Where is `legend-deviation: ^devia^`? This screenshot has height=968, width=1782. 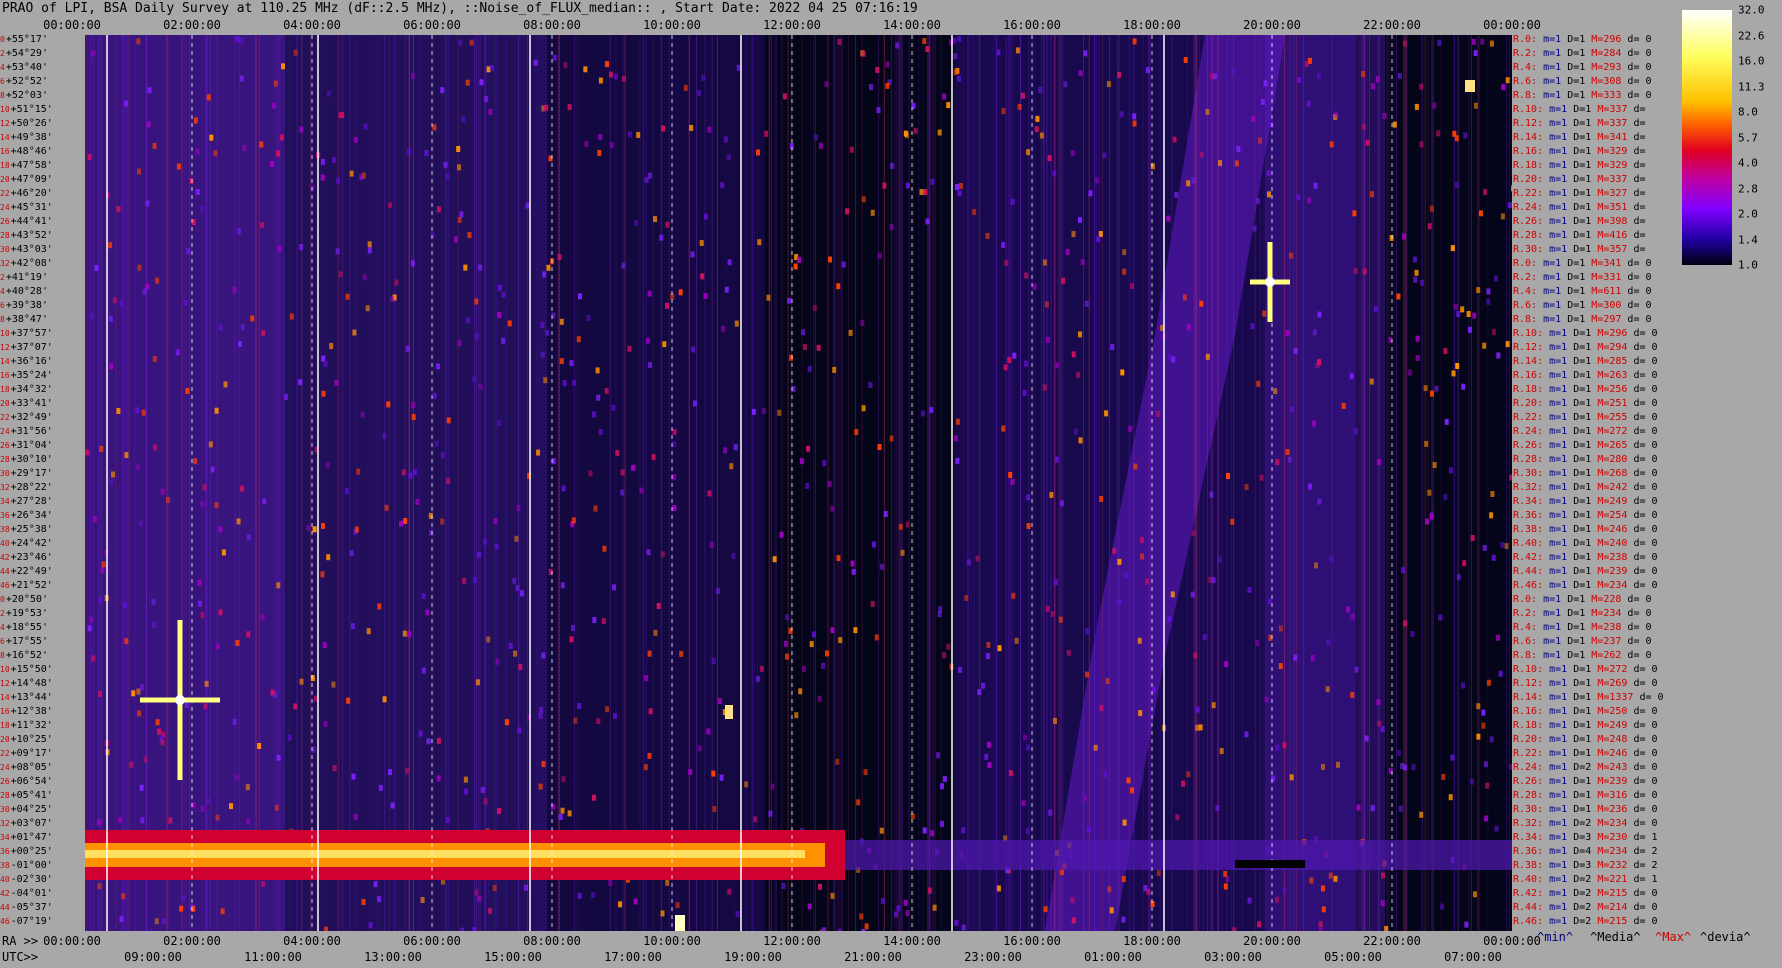
legend-deviation: ^devia^ is located at coordinates (1725, 937).